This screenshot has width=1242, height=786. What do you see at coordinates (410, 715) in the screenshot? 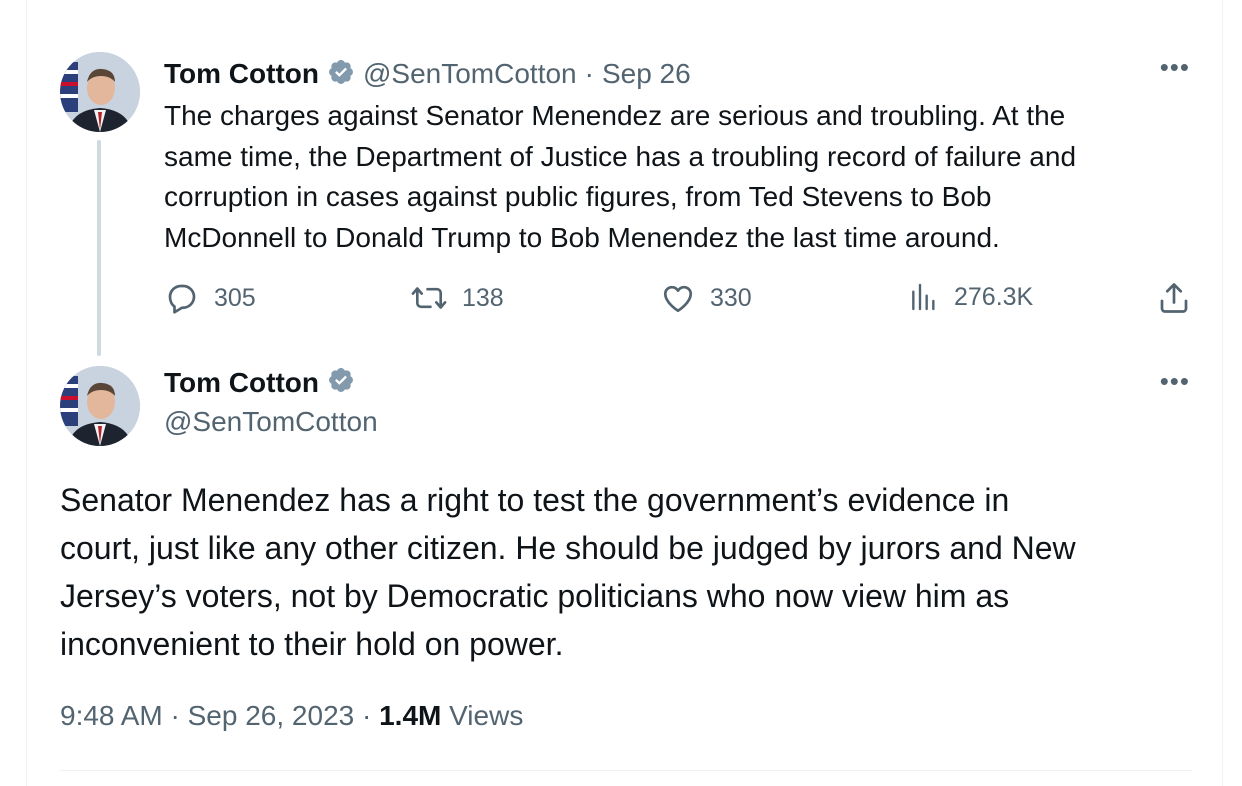
I see `views-total: 1.4M` at bounding box center [410, 715].